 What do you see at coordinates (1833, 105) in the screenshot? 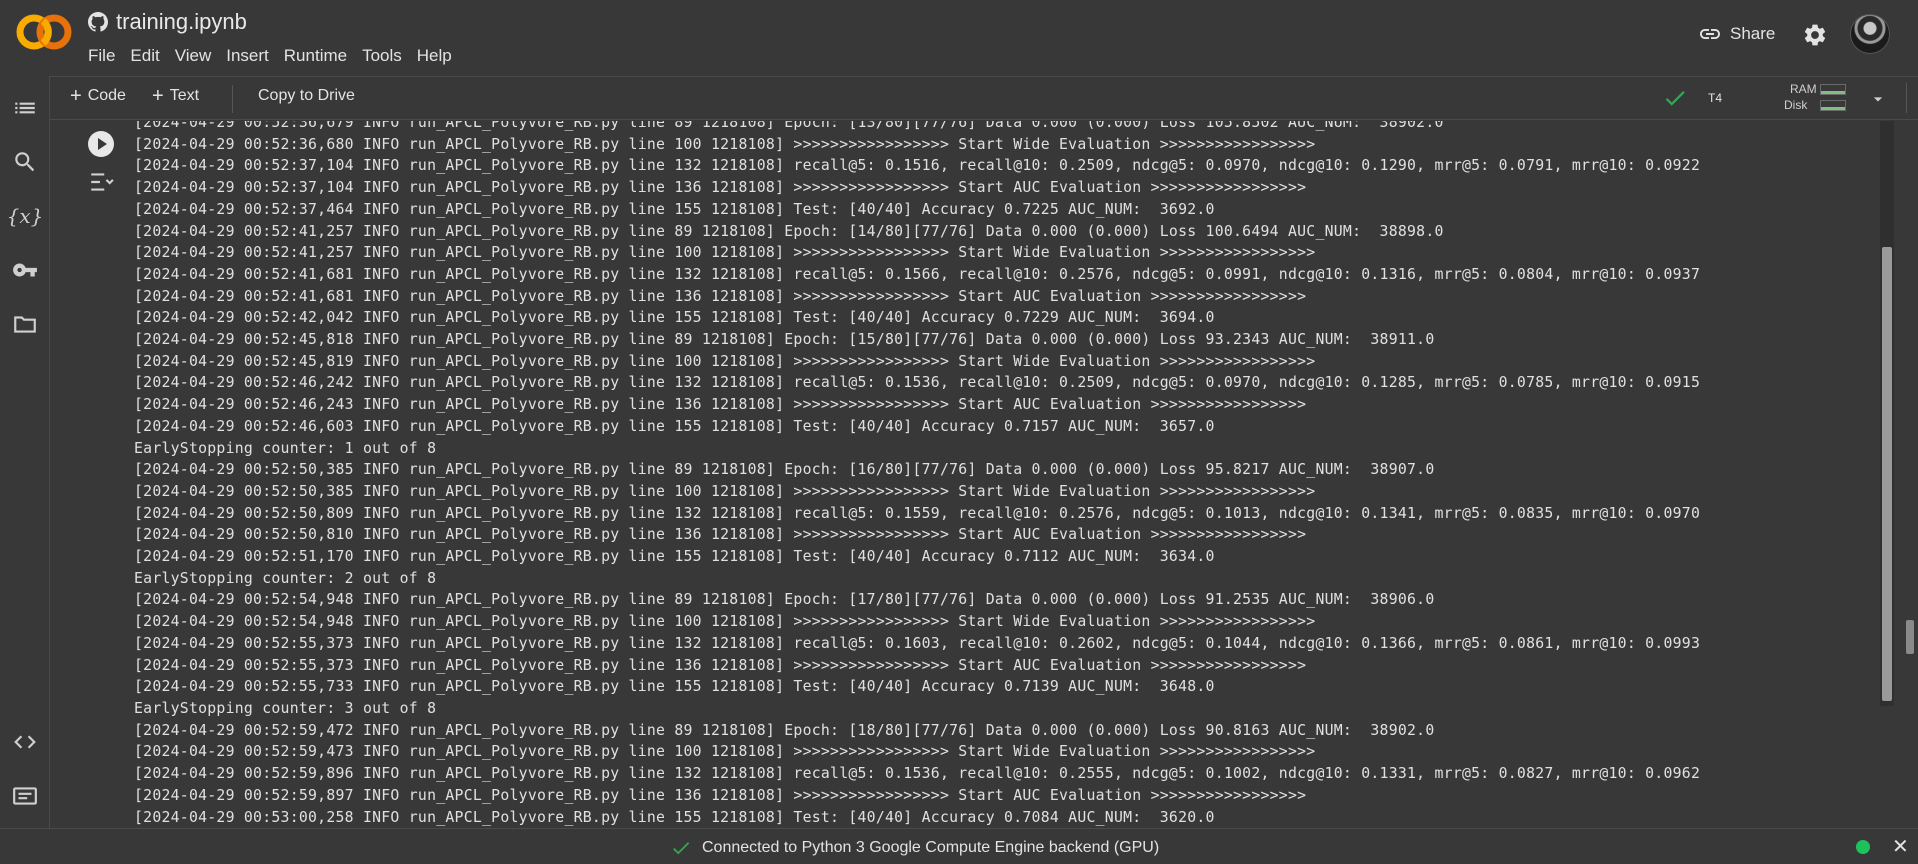
I see `disk-bar` at bounding box center [1833, 105].